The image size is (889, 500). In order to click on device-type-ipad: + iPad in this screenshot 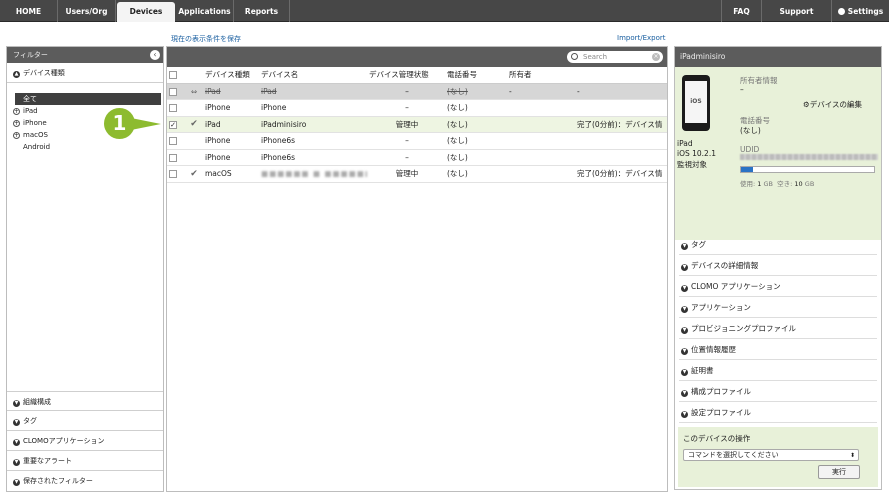, I will do `click(85, 111)`.